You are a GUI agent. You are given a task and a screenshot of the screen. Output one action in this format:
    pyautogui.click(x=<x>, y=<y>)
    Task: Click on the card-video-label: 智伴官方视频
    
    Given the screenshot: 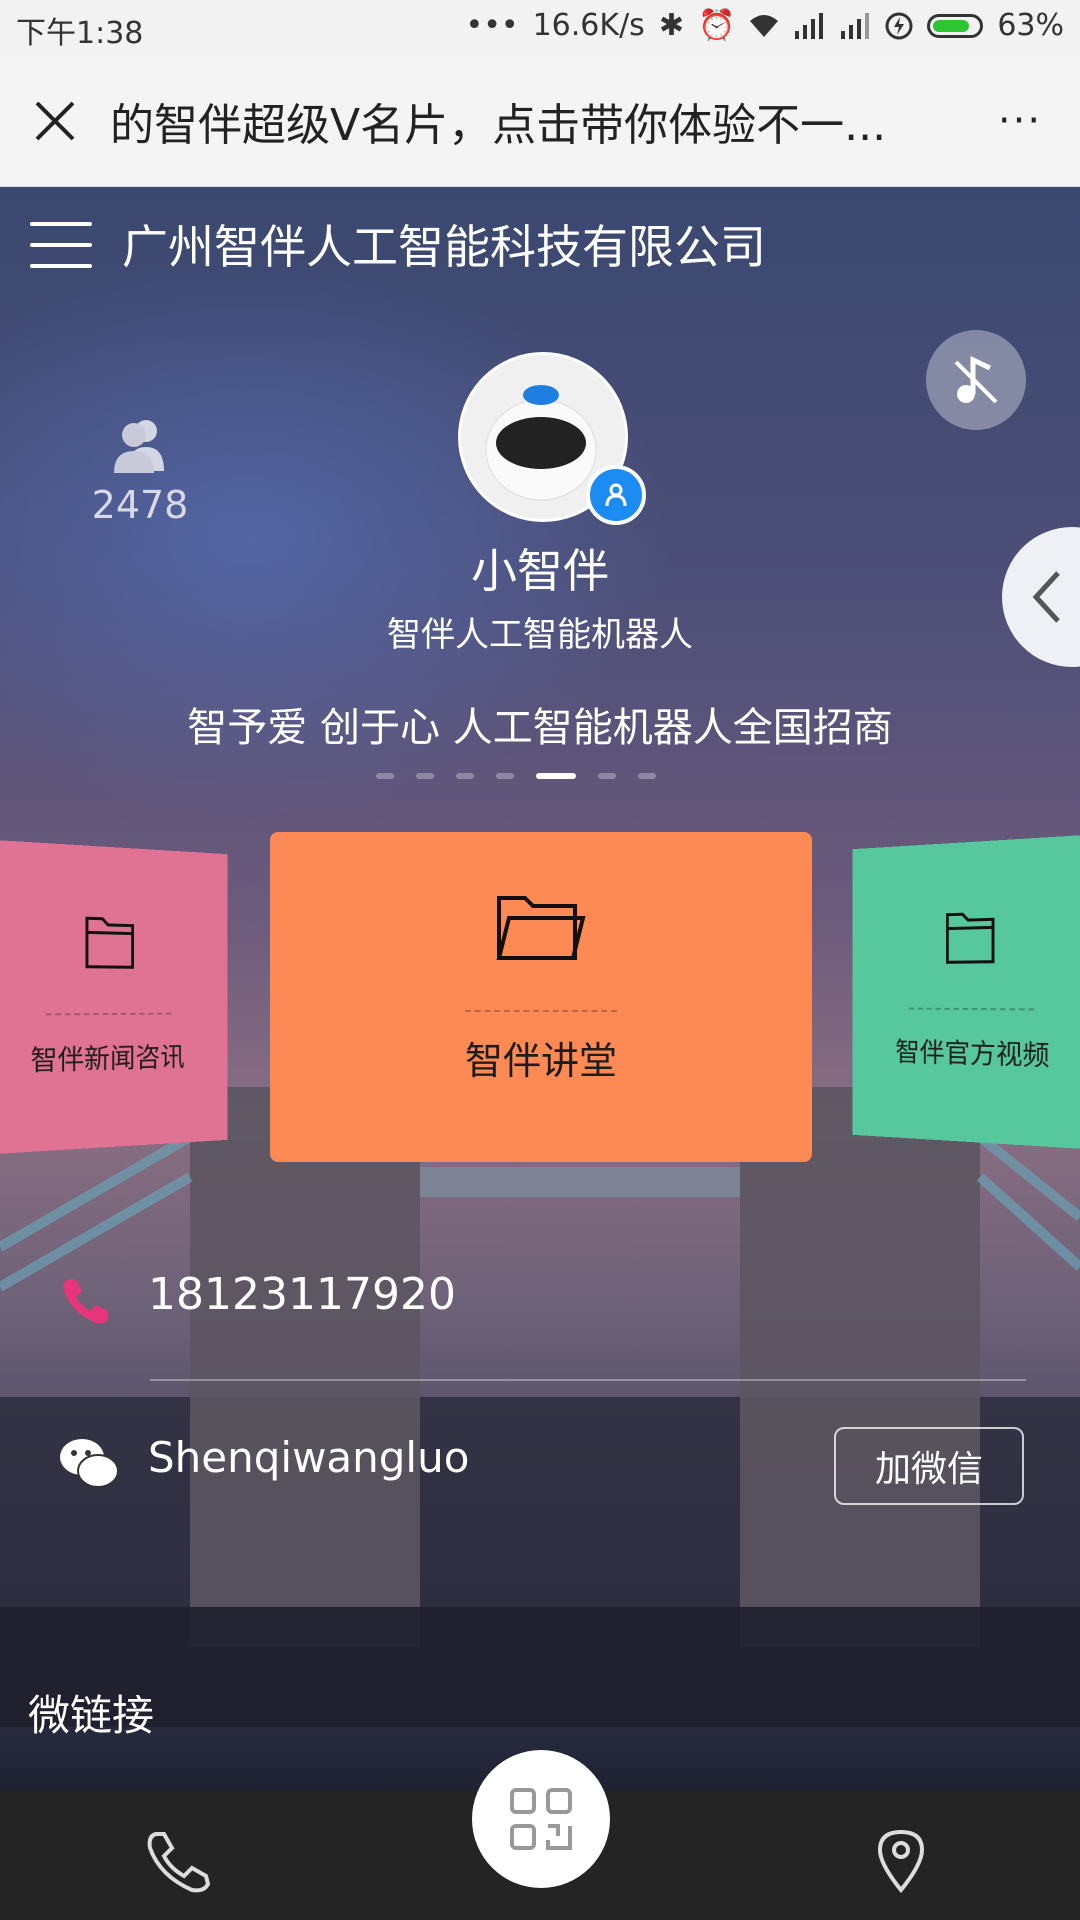 What is the action you would take?
    pyautogui.click(x=972, y=1055)
    